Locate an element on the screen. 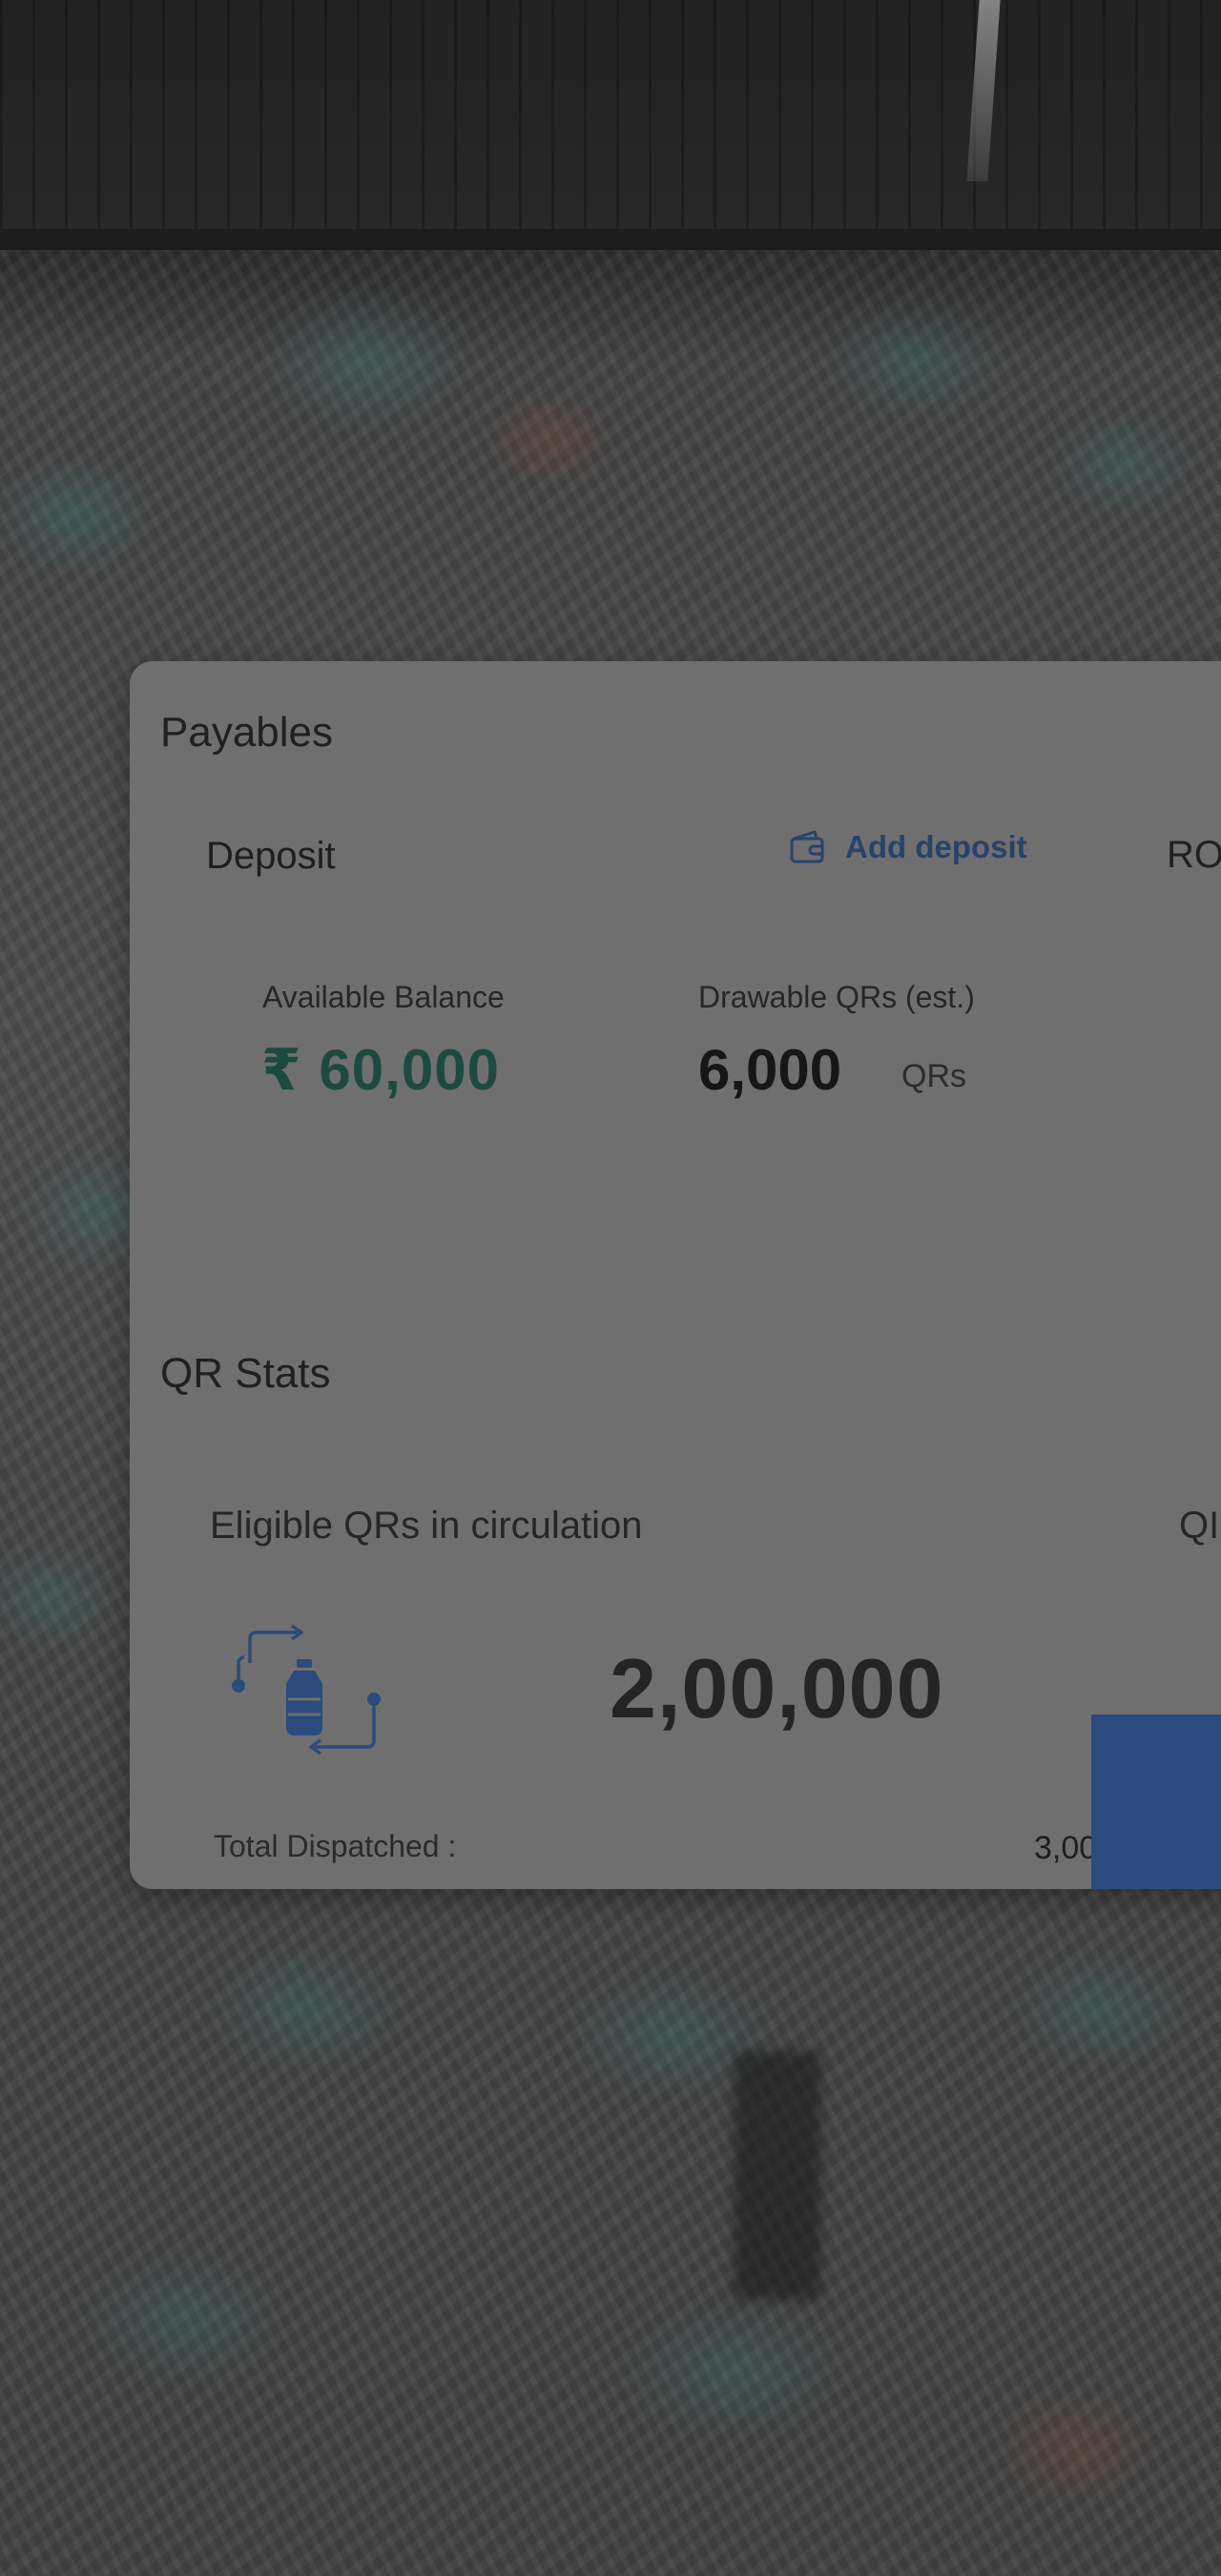  drawable-qrs-label: Drawable QRs (est.) is located at coordinates (836, 997).